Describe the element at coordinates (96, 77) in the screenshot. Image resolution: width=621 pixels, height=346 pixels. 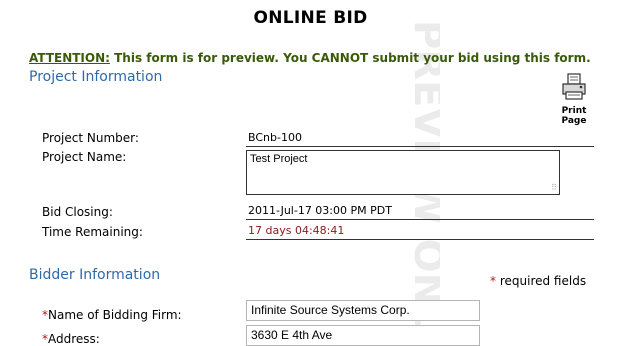
I see `project-section-title: Project Information` at that location.